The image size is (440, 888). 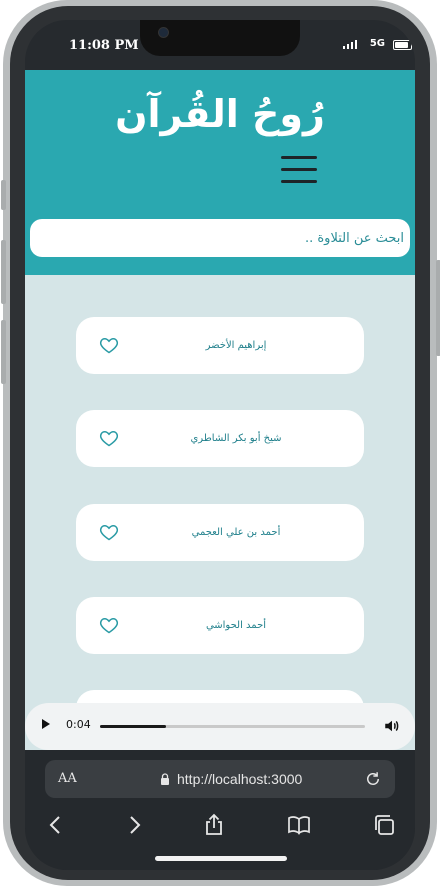 I want to click on network-label: 5G, so click(x=377, y=43).